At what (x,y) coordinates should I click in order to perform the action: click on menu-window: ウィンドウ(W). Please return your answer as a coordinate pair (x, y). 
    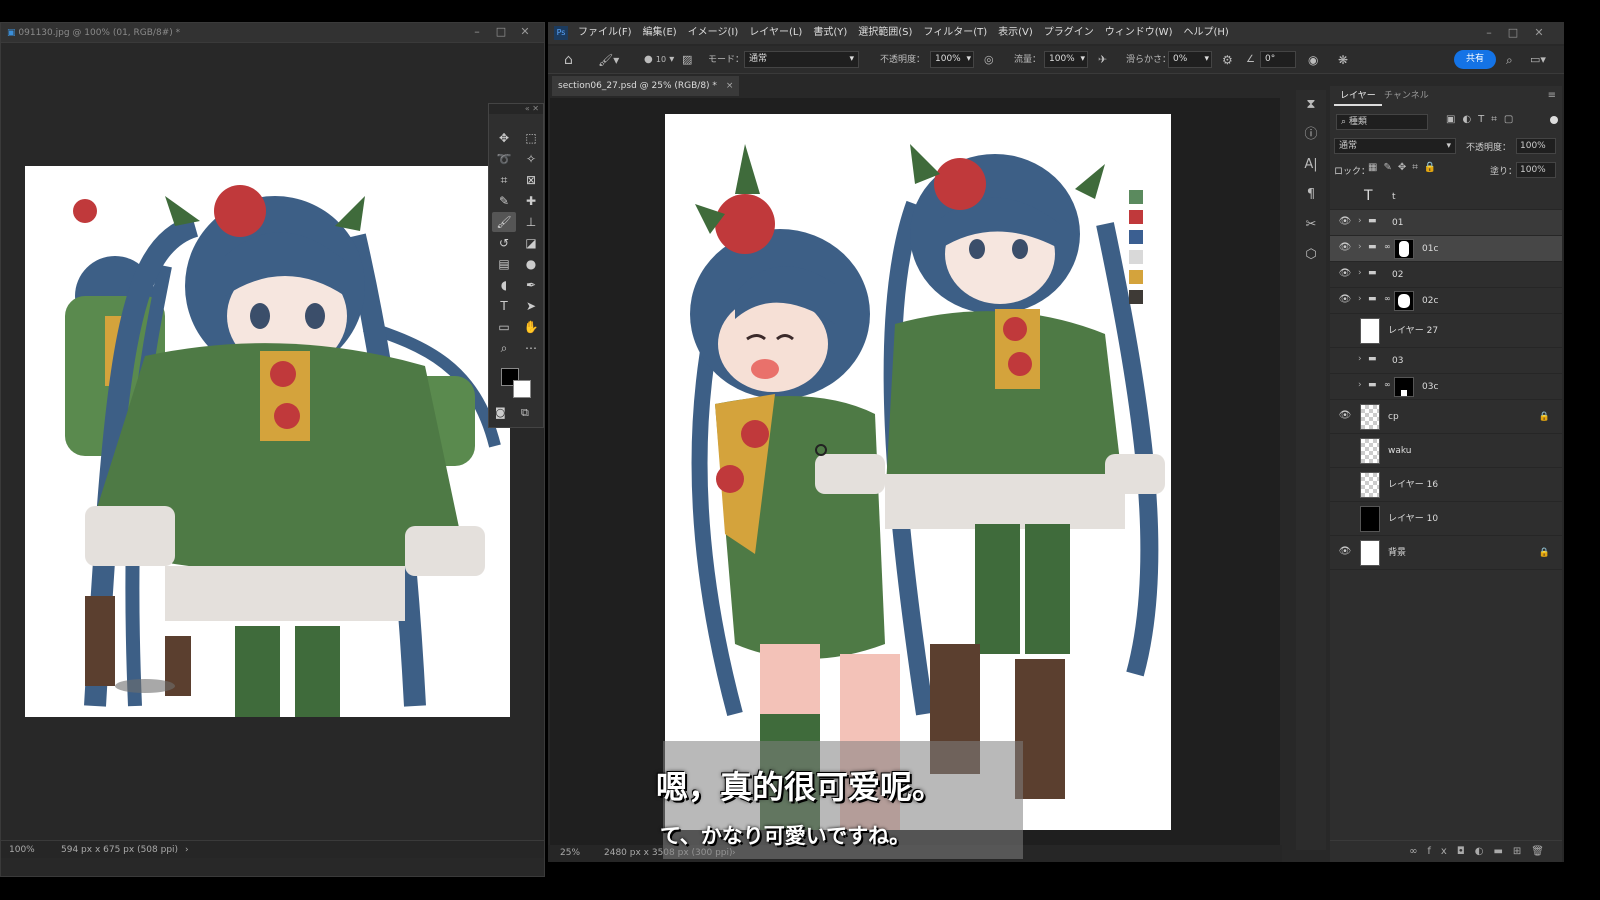
    Looking at the image, I should click on (1139, 33).